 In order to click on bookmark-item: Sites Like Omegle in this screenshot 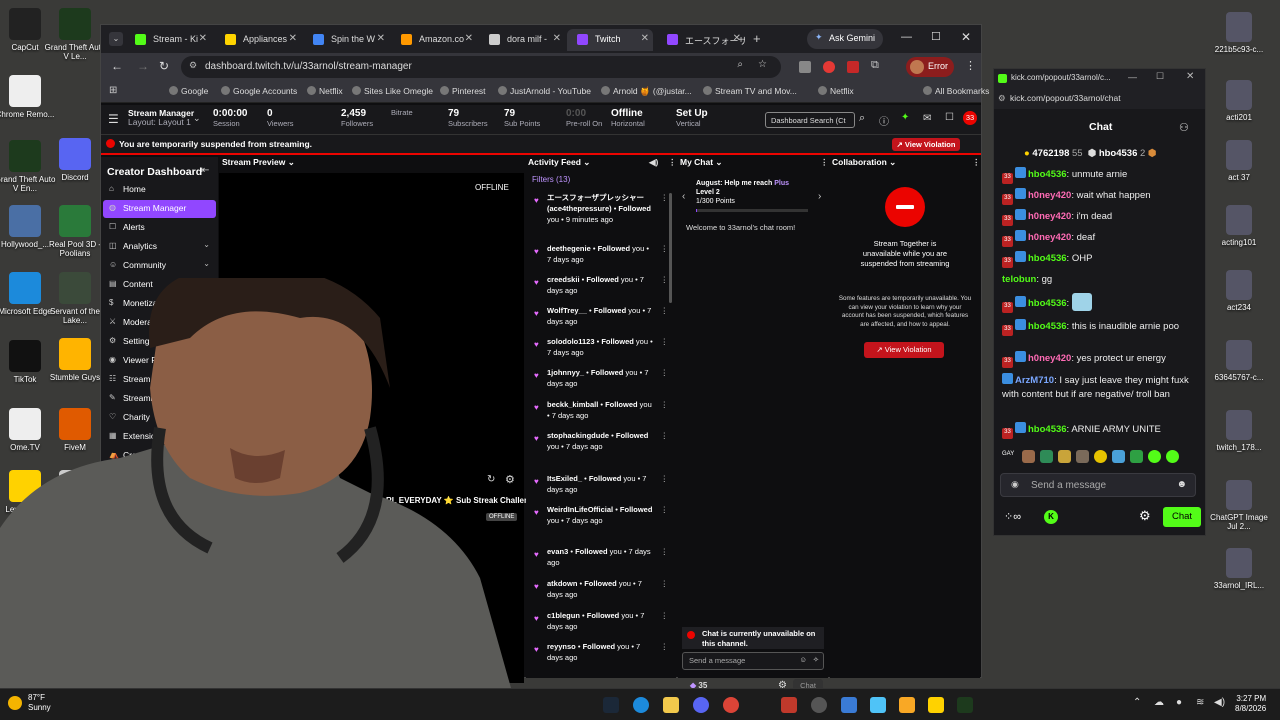, I will do `click(392, 91)`.